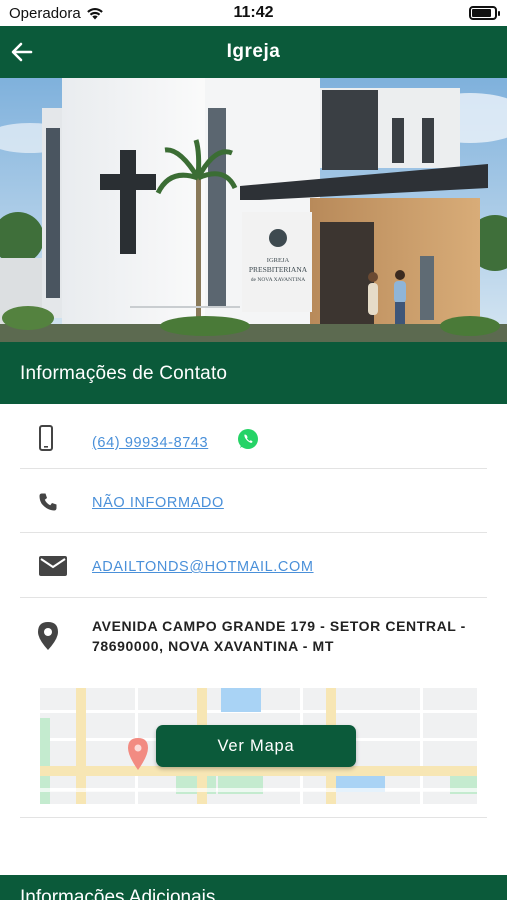  I want to click on whatsapp-icon, so click(248, 439).